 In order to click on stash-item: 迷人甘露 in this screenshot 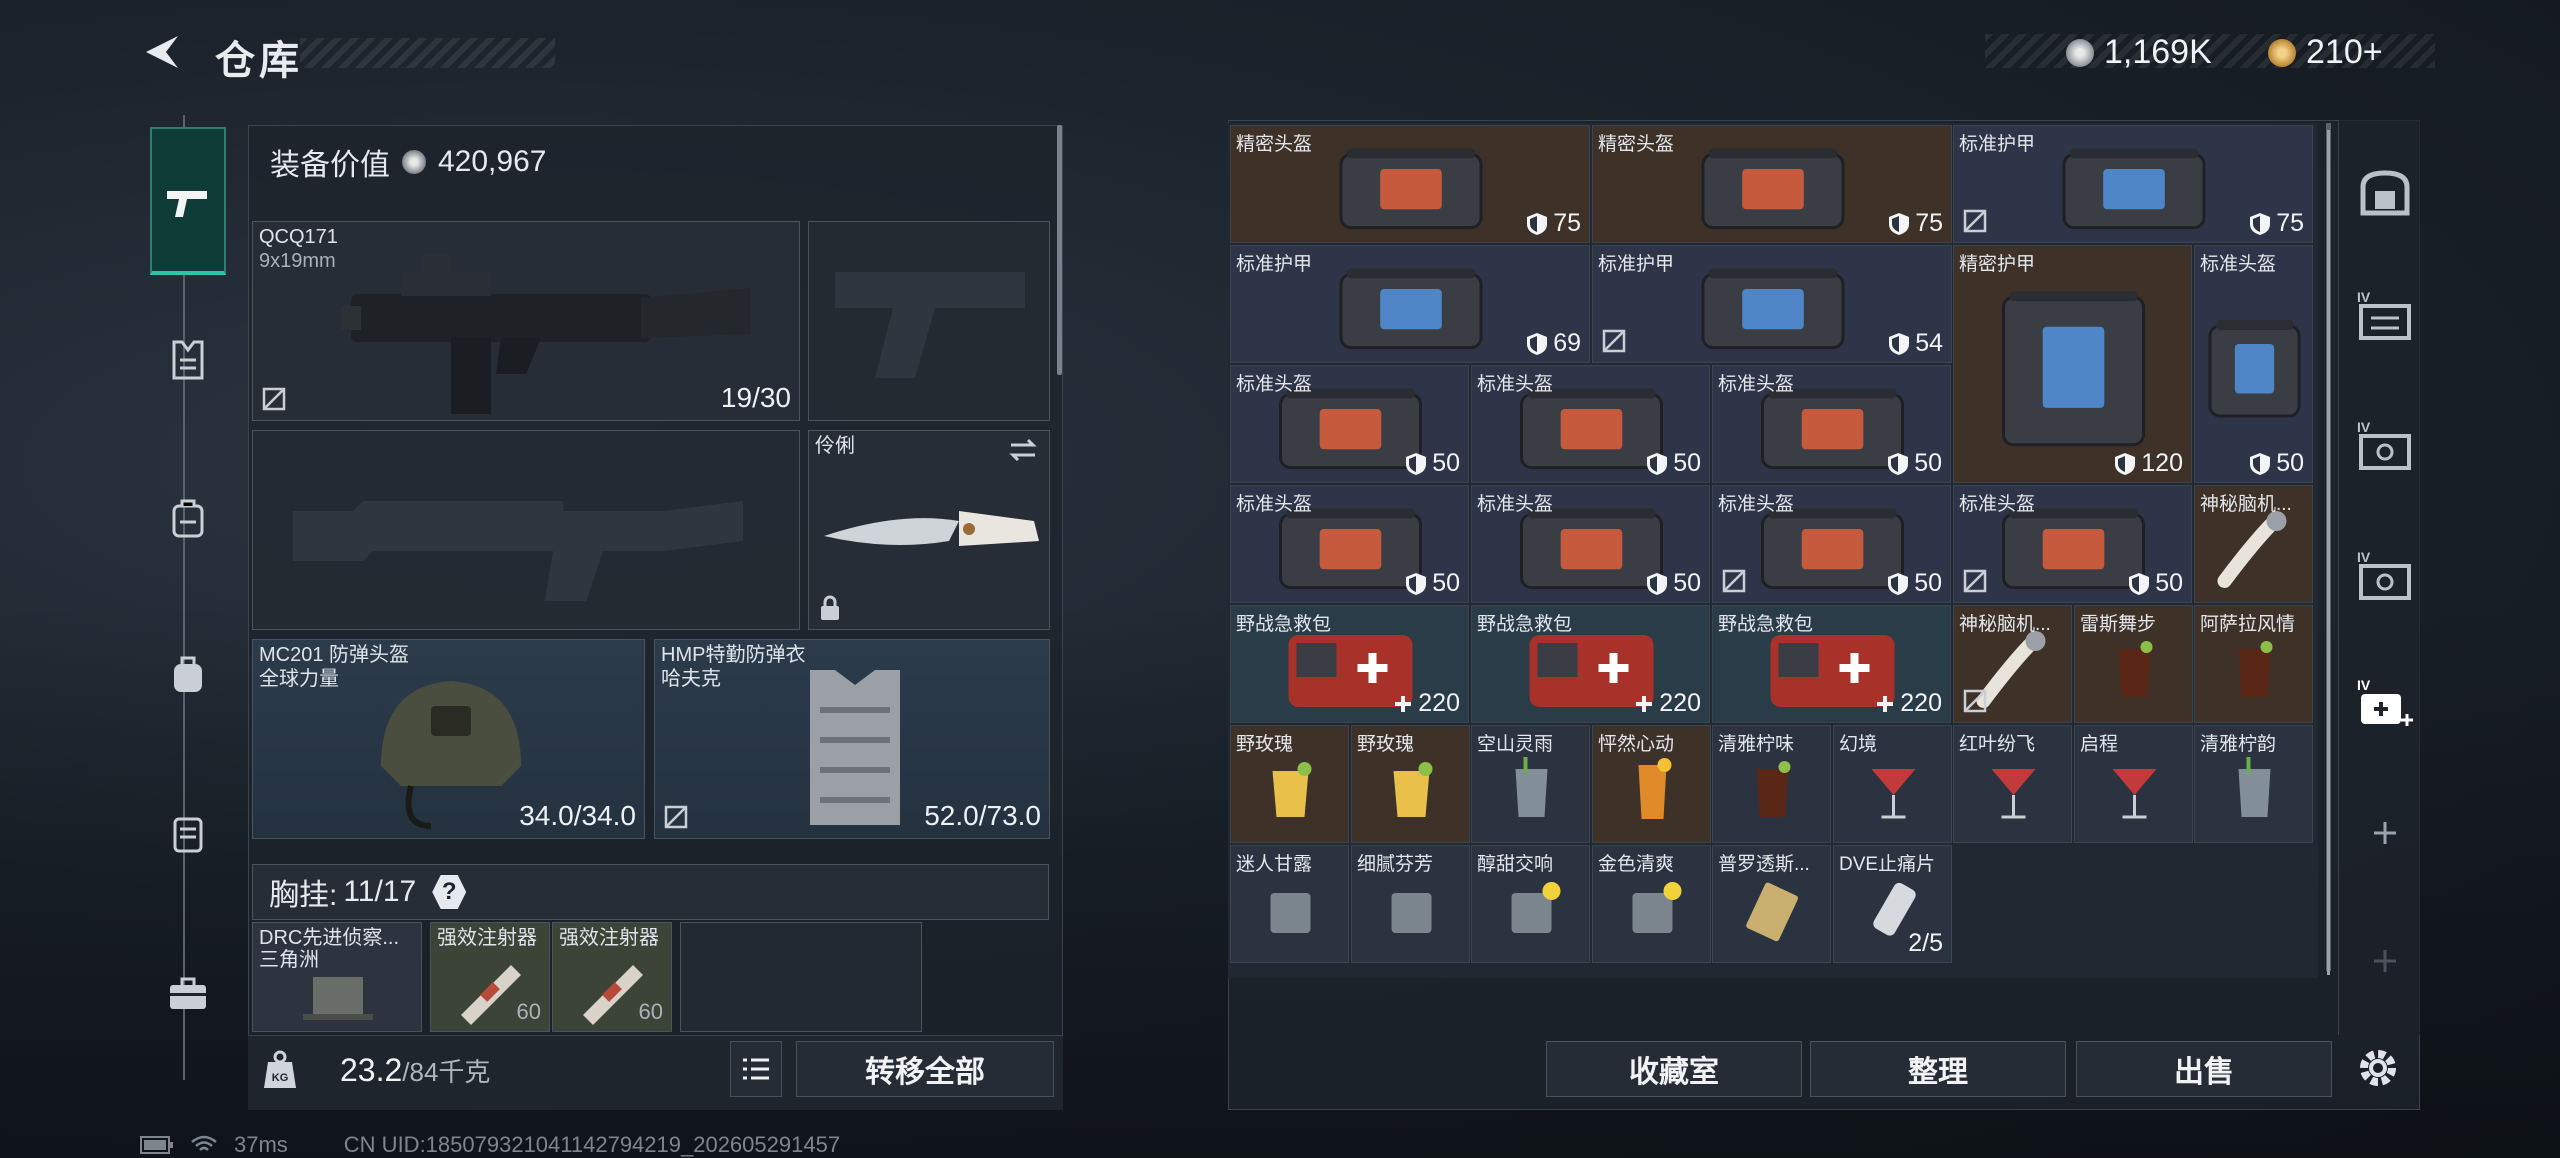, I will do `click(1289, 904)`.